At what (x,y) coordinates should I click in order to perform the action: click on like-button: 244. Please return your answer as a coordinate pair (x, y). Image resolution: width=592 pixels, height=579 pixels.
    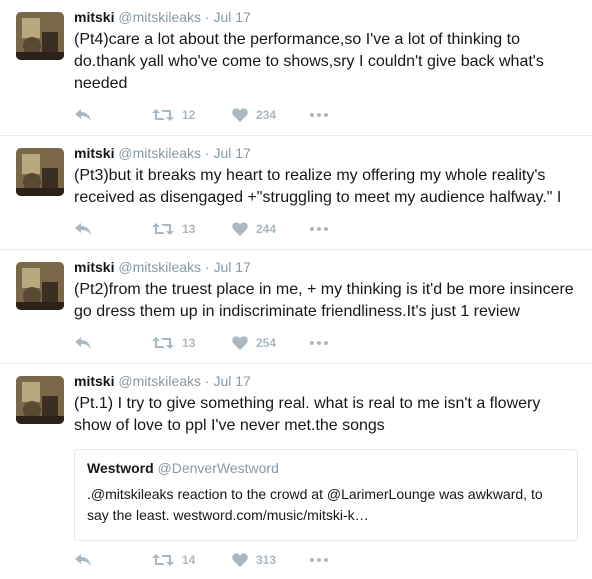
    Looking at the image, I should click on (271, 229).